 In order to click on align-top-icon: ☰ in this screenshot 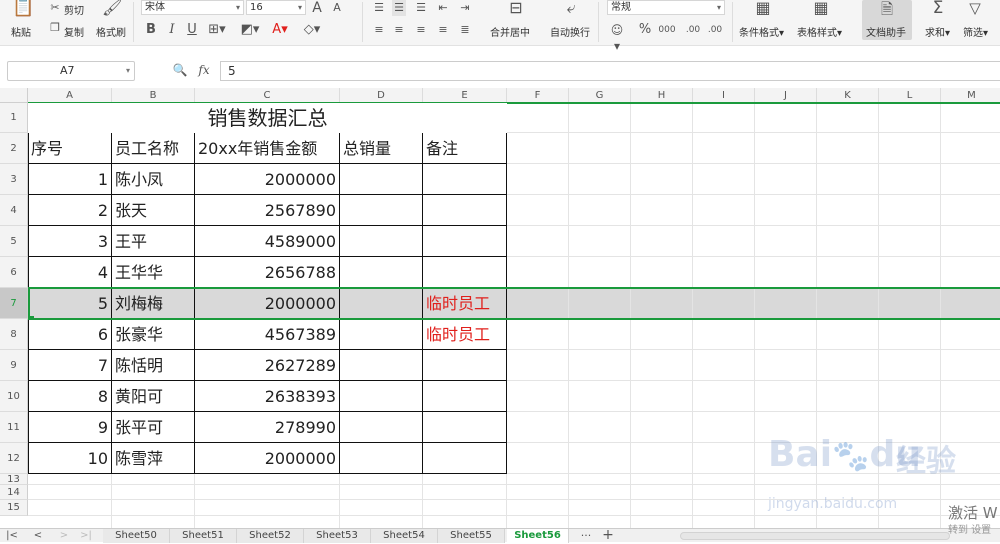, I will do `click(379, 8)`.